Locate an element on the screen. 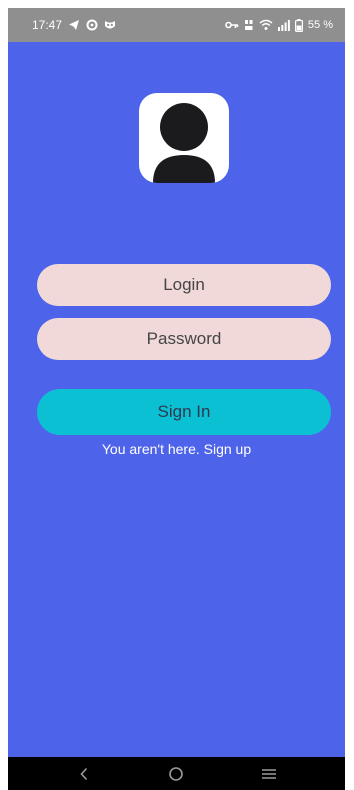 Image resolution: width=354 pixels, height=790 pixels. back-icon is located at coordinates (84, 773).